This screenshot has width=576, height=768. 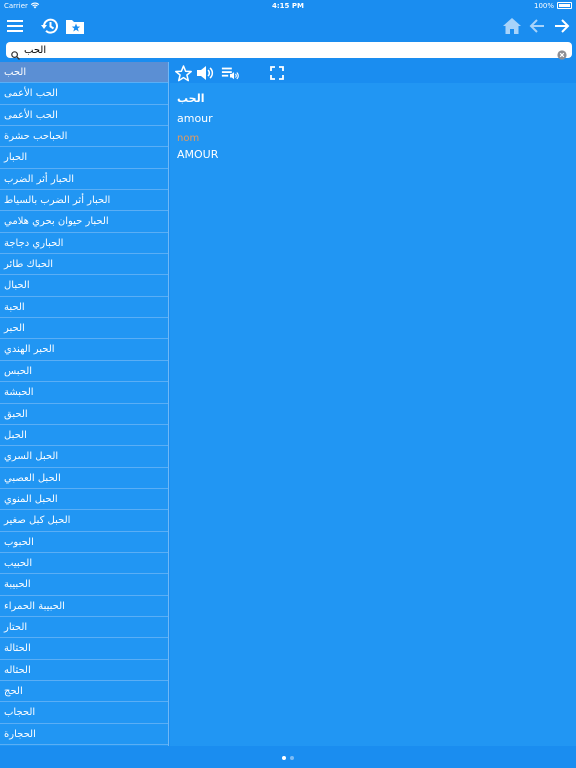 I want to click on star-icon, so click(x=183, y=73).